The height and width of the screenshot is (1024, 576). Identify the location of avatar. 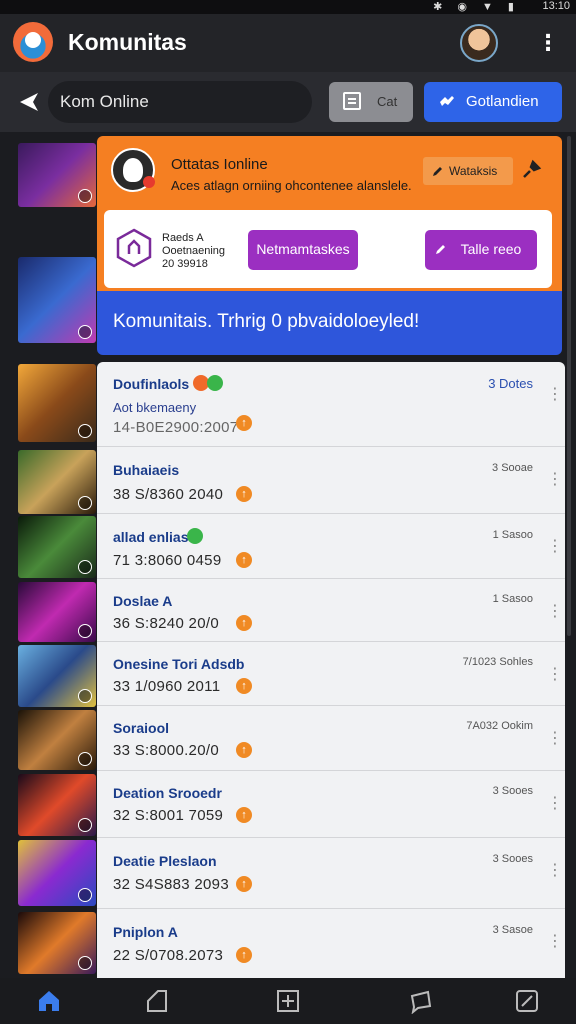
(479, 43).